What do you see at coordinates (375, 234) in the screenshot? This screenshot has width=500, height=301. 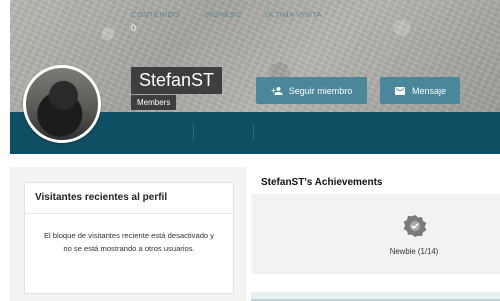 I see `achievements-panel` at bounding box center [375, 234].